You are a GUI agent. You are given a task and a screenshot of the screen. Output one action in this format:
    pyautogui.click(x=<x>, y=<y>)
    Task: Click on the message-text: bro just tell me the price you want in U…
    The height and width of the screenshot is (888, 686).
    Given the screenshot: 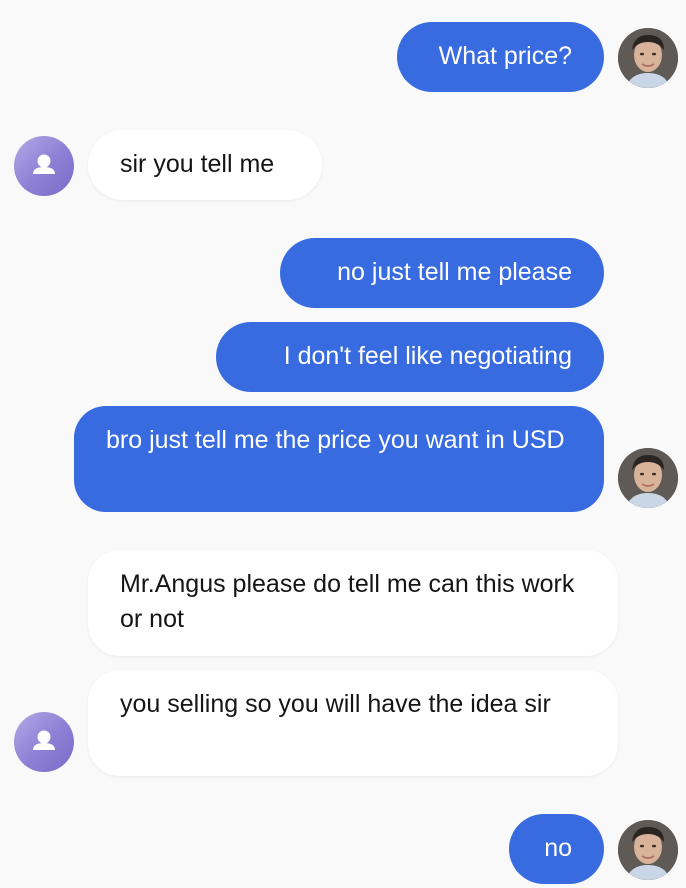 What is the action you would take?
    pyautogui.click(x=335, y=440)
    